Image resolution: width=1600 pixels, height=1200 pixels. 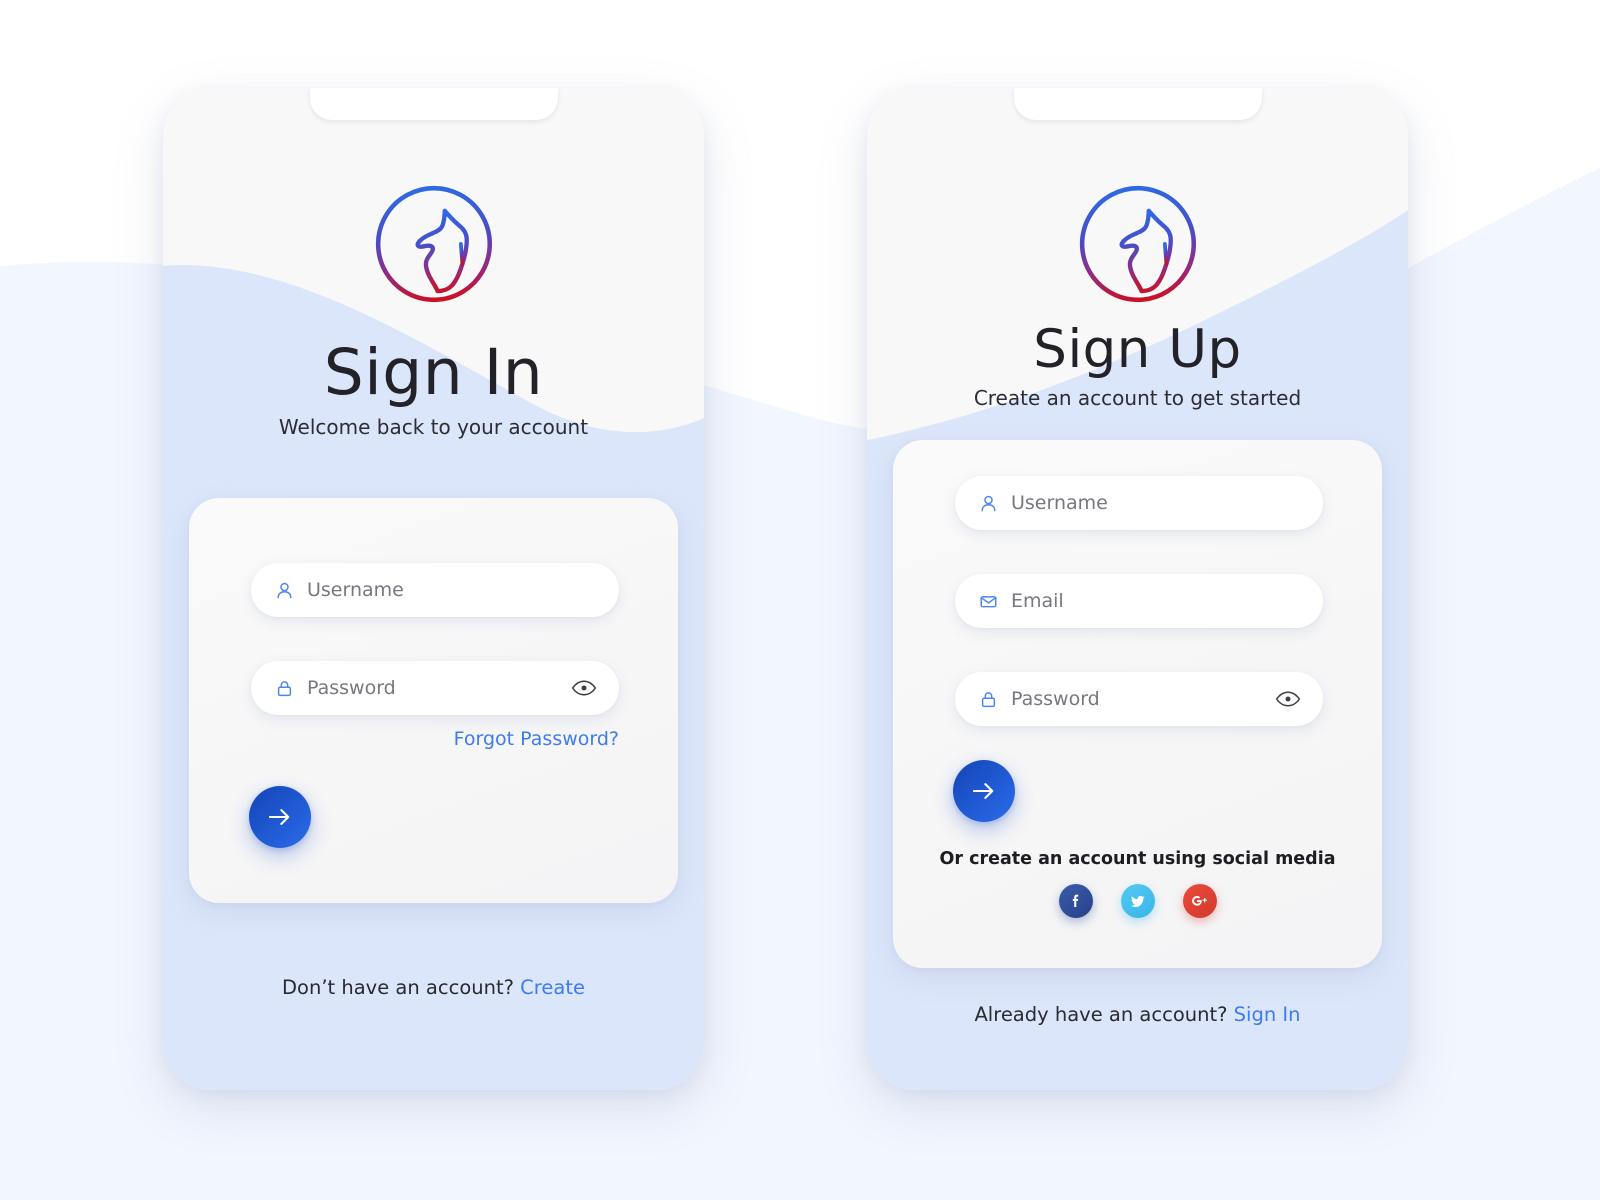 What do you see at coordinates (433, 372) in the screenshot?
I see `page-title-signin: Sign In` at bounding box center [433, 372].